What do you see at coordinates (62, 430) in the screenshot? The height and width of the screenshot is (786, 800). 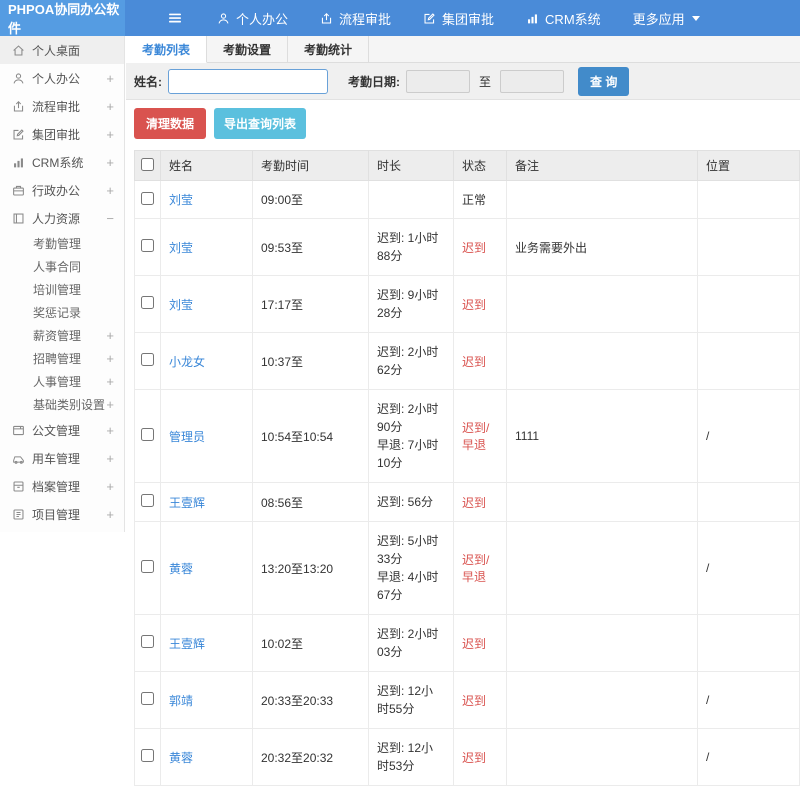 I see `sidebar-item: 公文管理+` at bounding box center [62, 430].